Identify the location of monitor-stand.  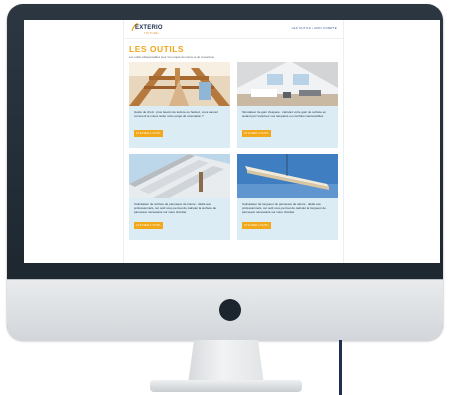
(226, 362).